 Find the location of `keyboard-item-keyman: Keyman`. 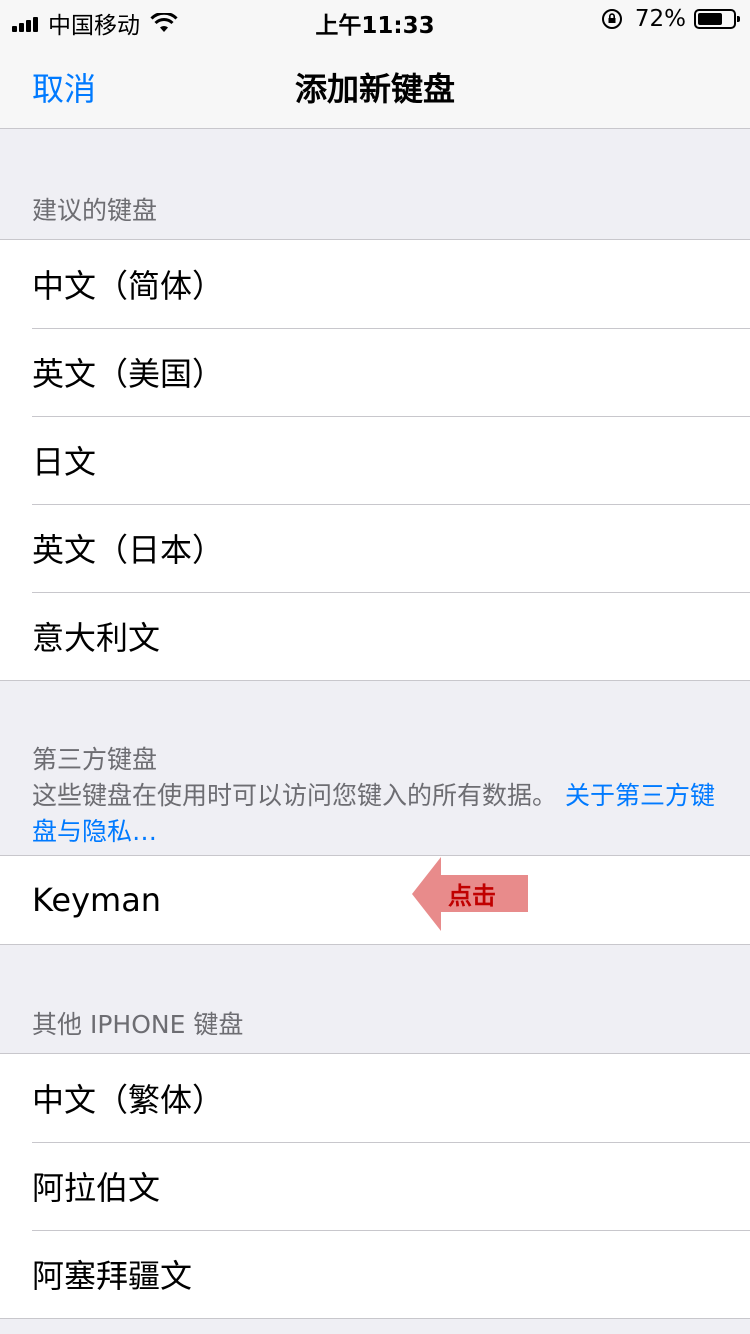

keyboard-item-keyman: Keyman is located at coordinates (375, 900).